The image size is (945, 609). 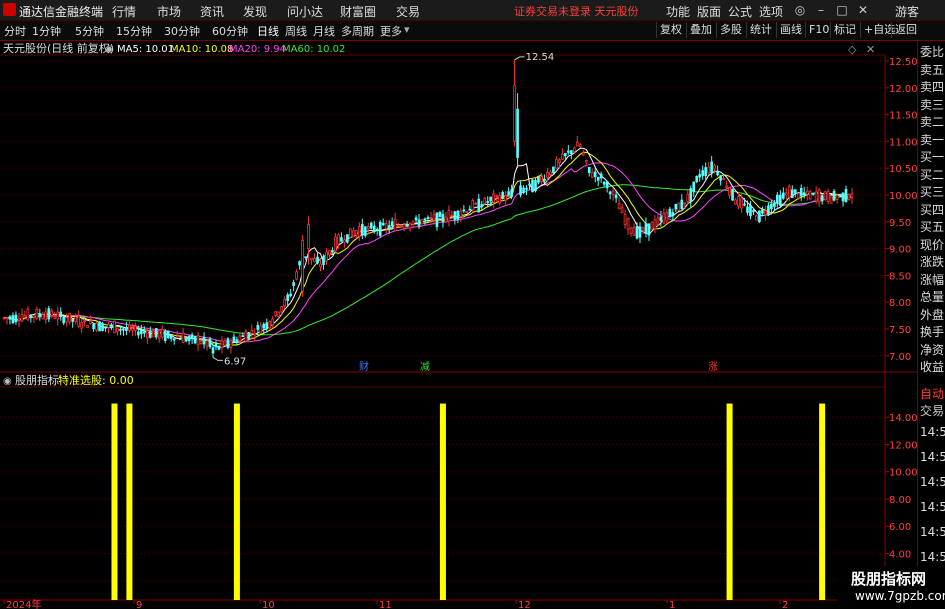 What do you see at coordinates (863, 10) in the screenshot?
I see `close-icon: ✕` at bounding box center [863, 10].